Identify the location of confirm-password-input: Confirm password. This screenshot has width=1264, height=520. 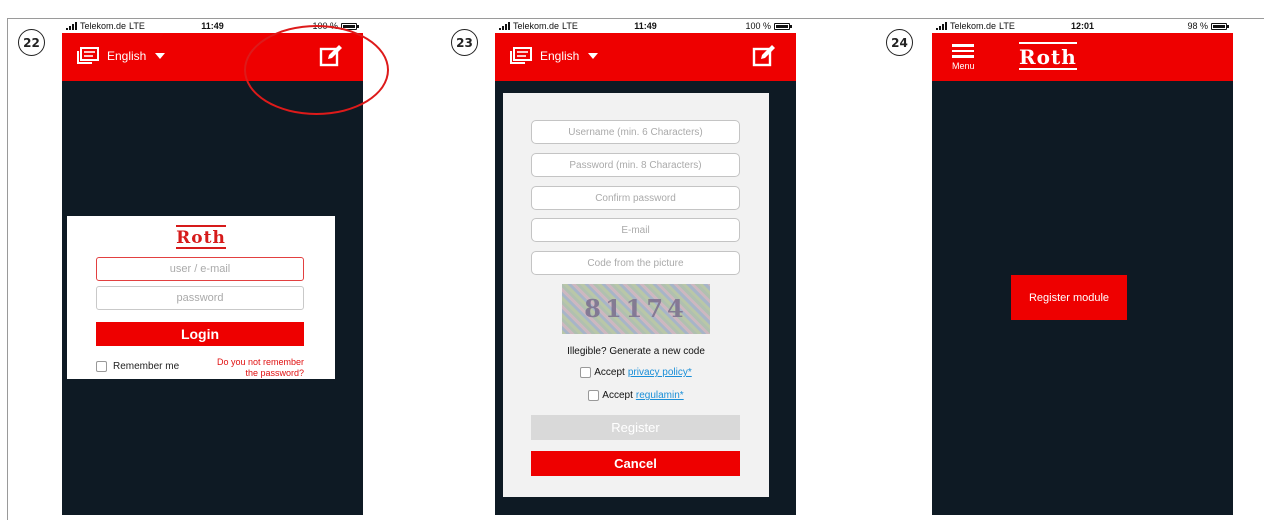
(635, 198).